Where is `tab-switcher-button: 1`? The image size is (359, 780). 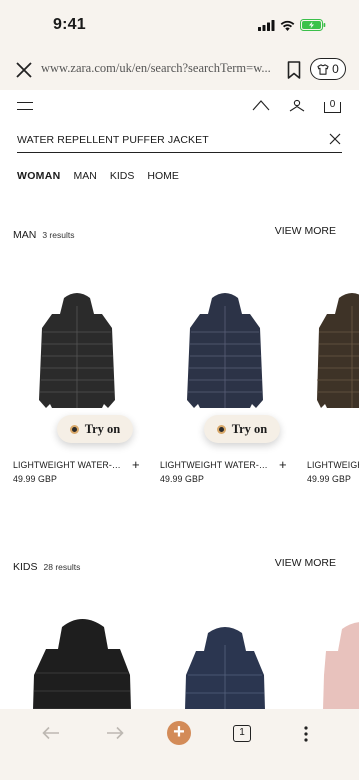 tab-switcher-button: 1 is located at coordinates (242, 733).